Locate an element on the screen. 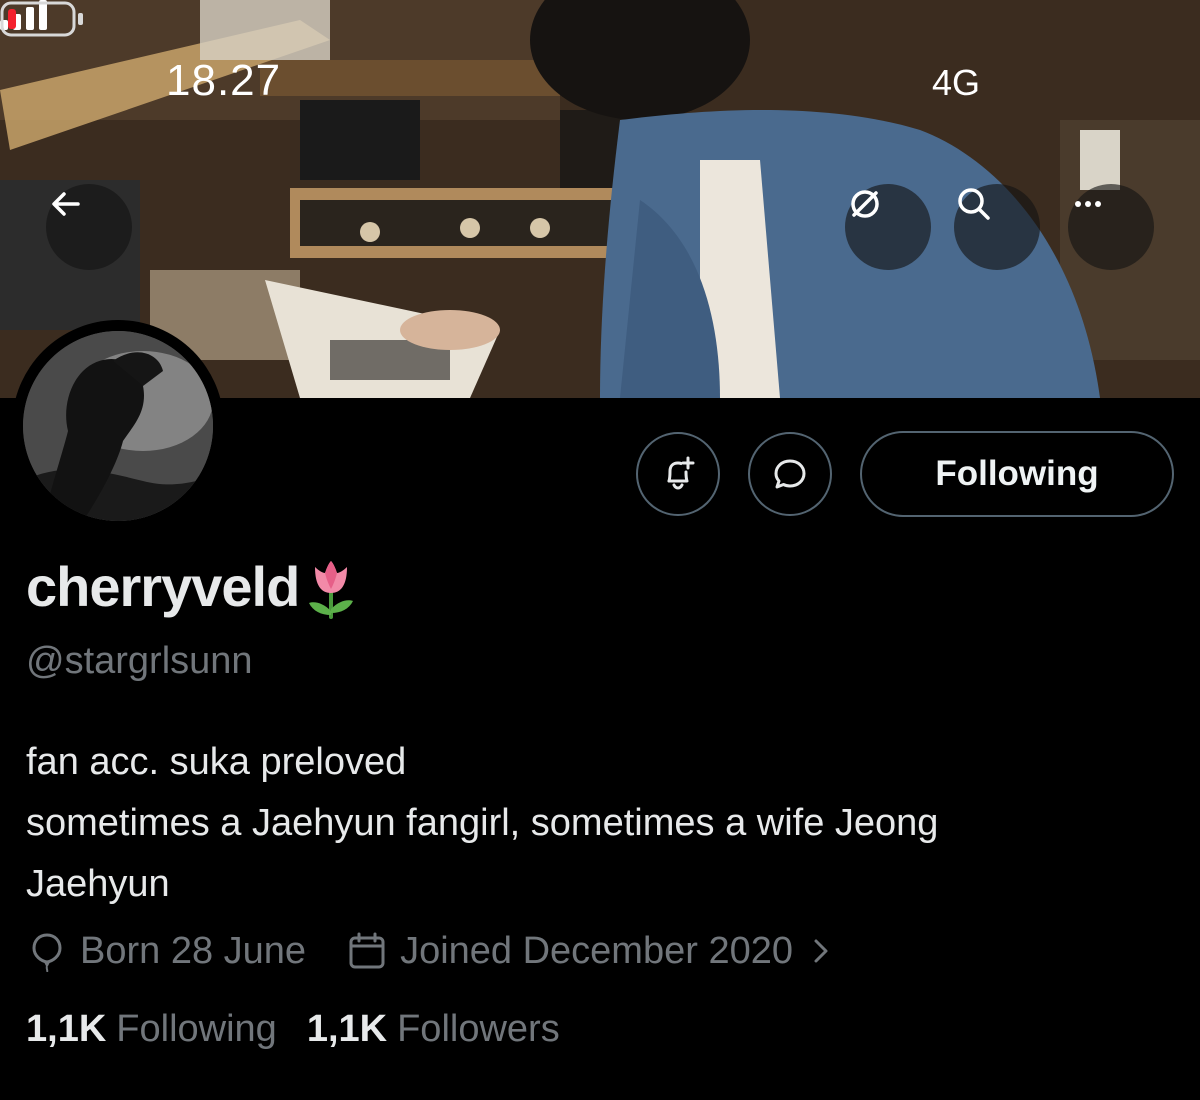  profile-meta: Born 28 June Joined December 2020 is located at coordinates (430, 951).